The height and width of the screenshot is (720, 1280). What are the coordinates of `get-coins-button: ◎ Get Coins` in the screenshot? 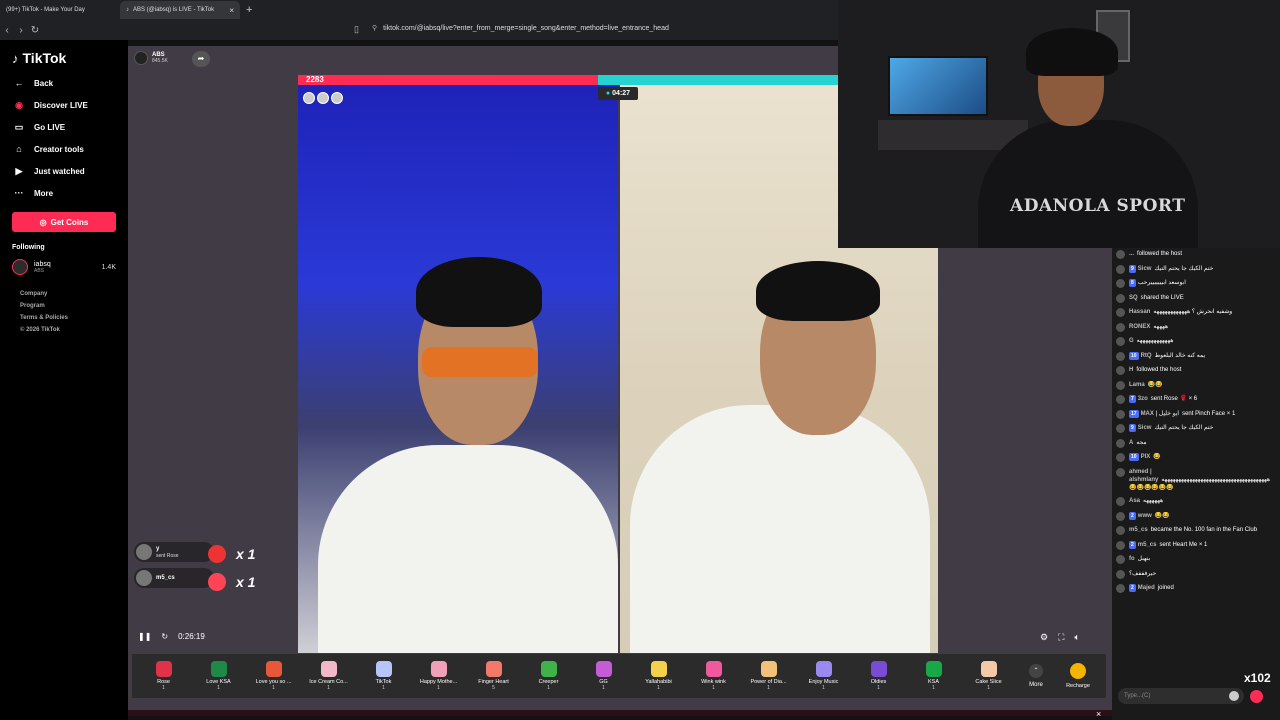 It's located at (64, 222).